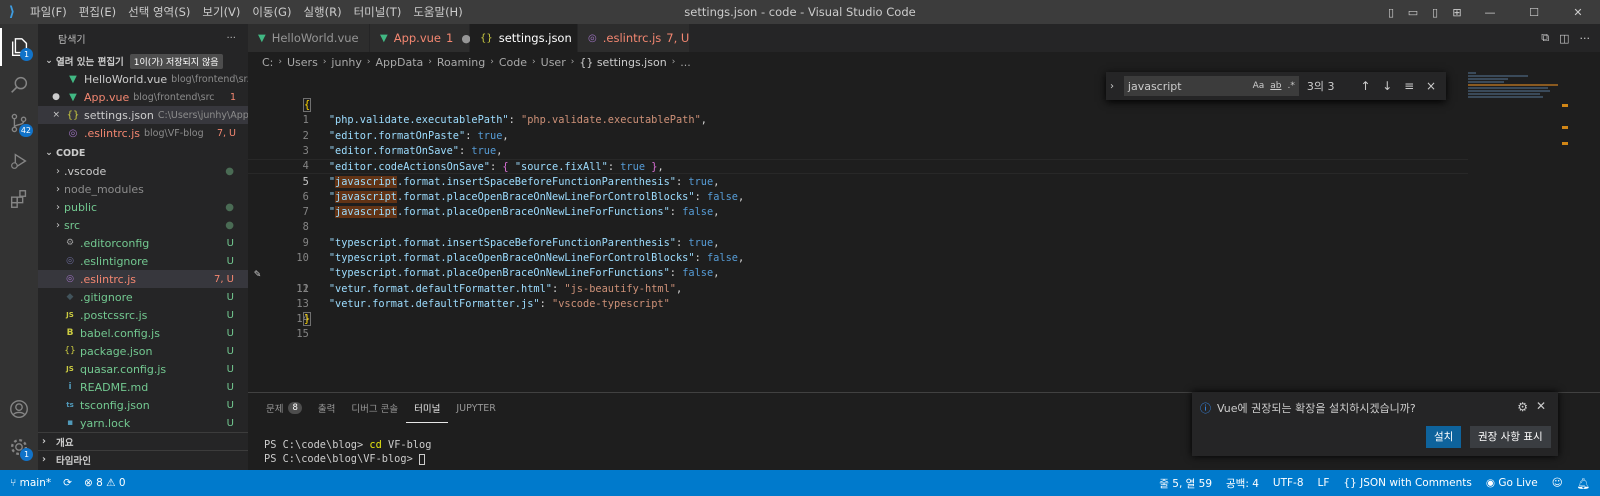 This screenshot has height=496, width=1600. I want to click on encoding-status: UTF-8, so click(1288, 483).